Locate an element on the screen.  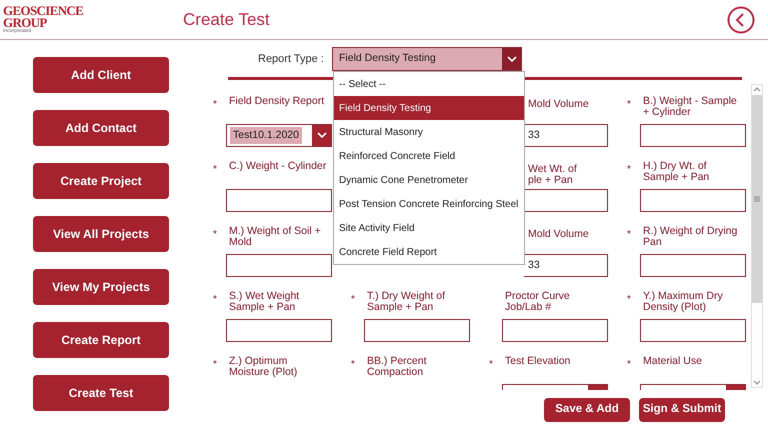
nav-button: Create Test is located at coordinates (101, 393).